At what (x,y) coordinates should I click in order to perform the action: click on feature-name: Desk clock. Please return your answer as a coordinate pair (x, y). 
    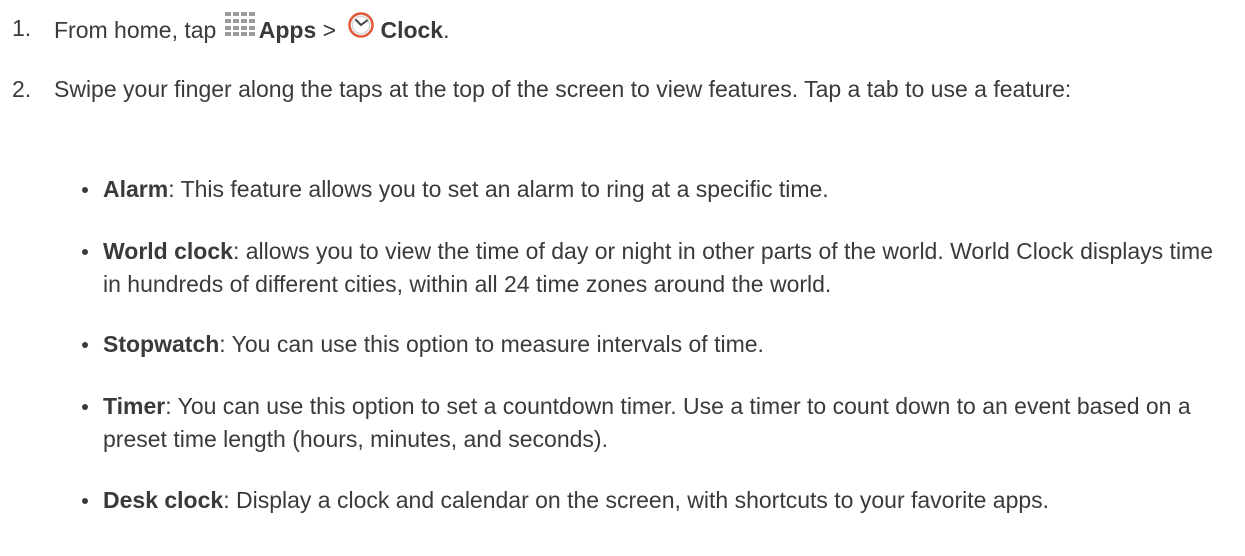
    Looking at the image, I should click on (163, 500).